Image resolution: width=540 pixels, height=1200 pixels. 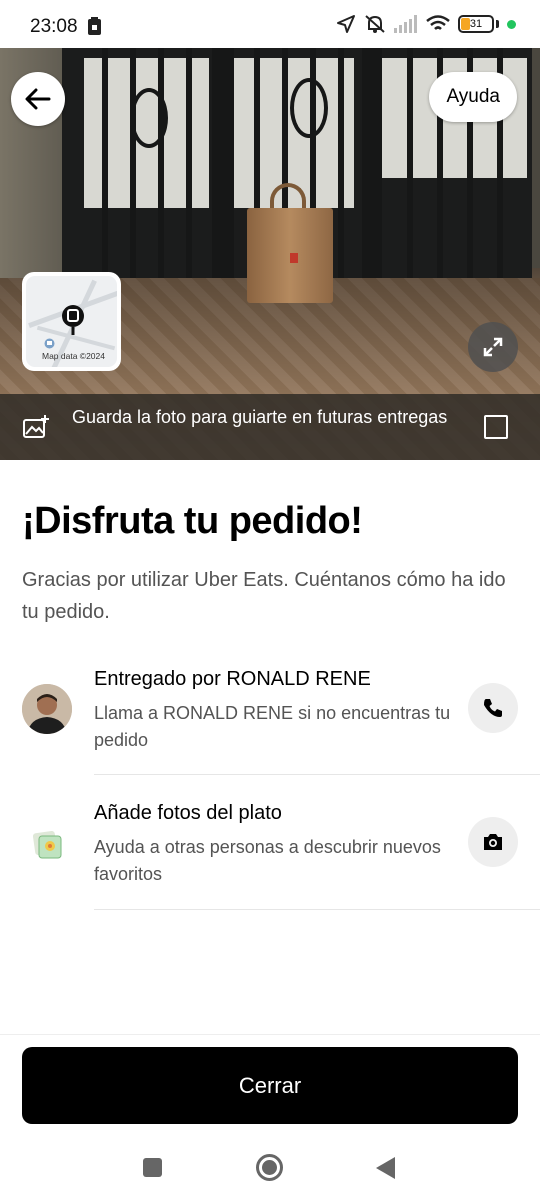 What do you see at coordinates (94, 26) in the screenshot?
I see `save-icon` at bounding box center [94, 26].